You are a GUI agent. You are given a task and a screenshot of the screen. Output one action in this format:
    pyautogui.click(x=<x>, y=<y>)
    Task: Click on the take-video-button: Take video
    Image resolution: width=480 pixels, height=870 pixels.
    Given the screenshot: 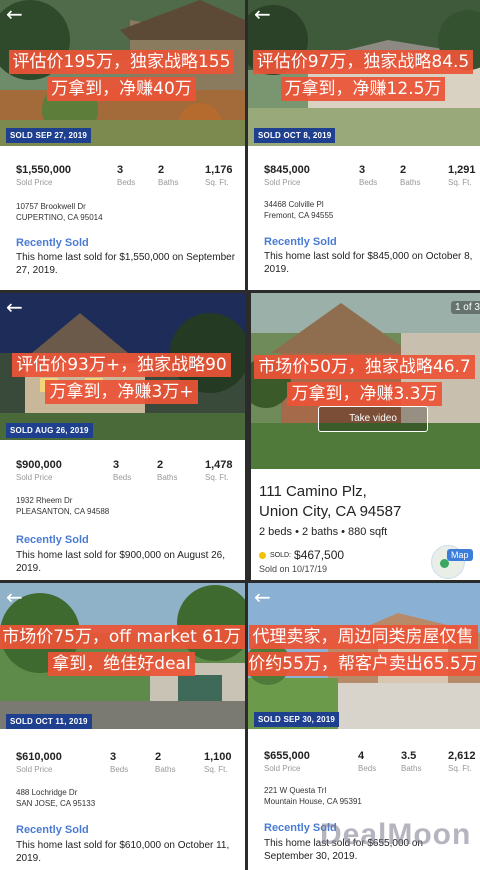 What is the action you would take?
    pyautogui.click(x=373, y=419)
    